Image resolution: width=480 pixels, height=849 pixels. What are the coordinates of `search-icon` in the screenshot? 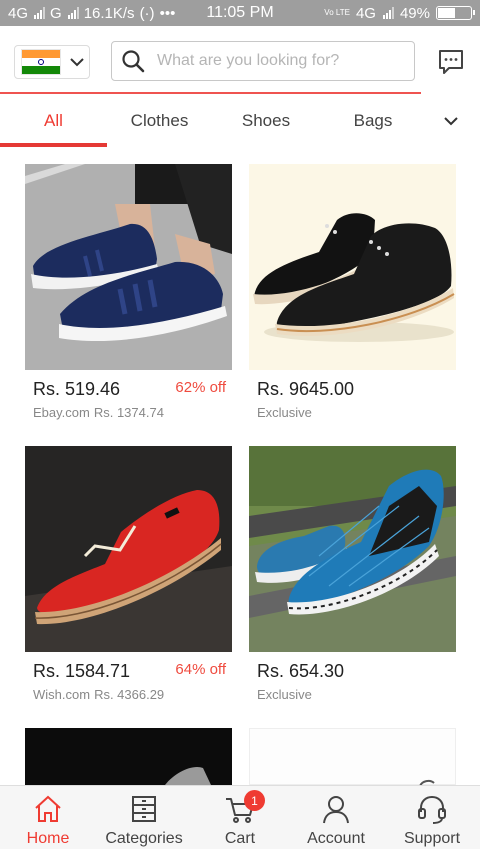 It's located at (133, 61).